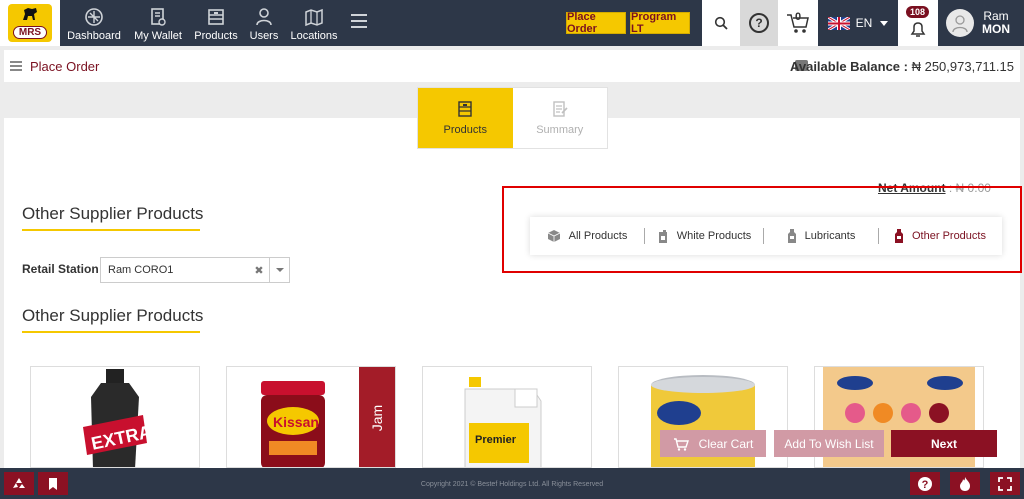  I want to click on tab-summary-label: Summary, so click(560, 130).